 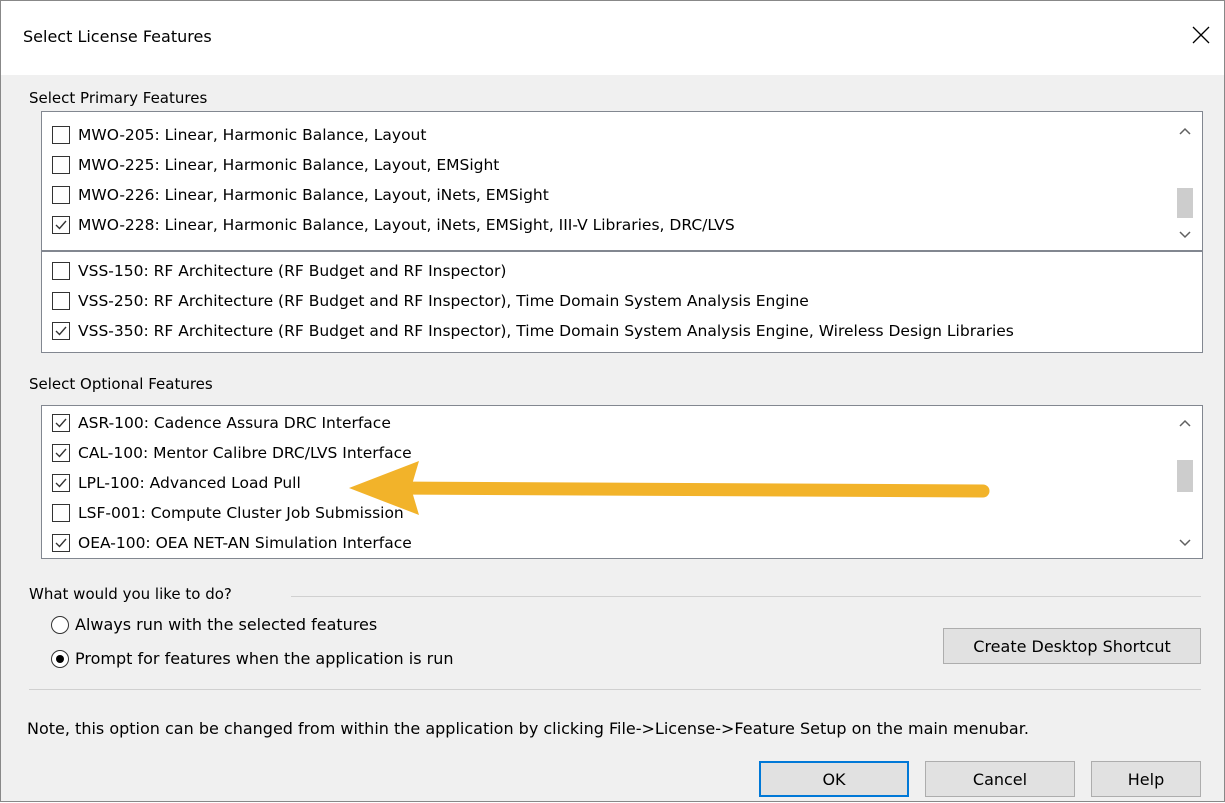 I want to click on title-bar: Select License Features, so click(x=612, y=38).